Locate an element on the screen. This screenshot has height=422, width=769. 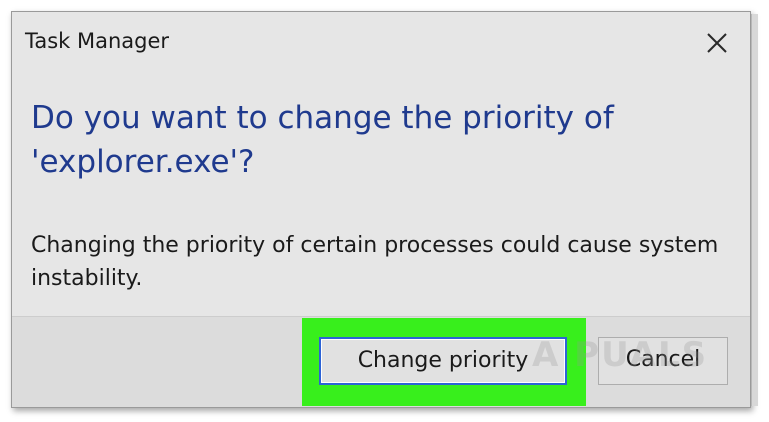
close-button is located at coordinates (717, 43).